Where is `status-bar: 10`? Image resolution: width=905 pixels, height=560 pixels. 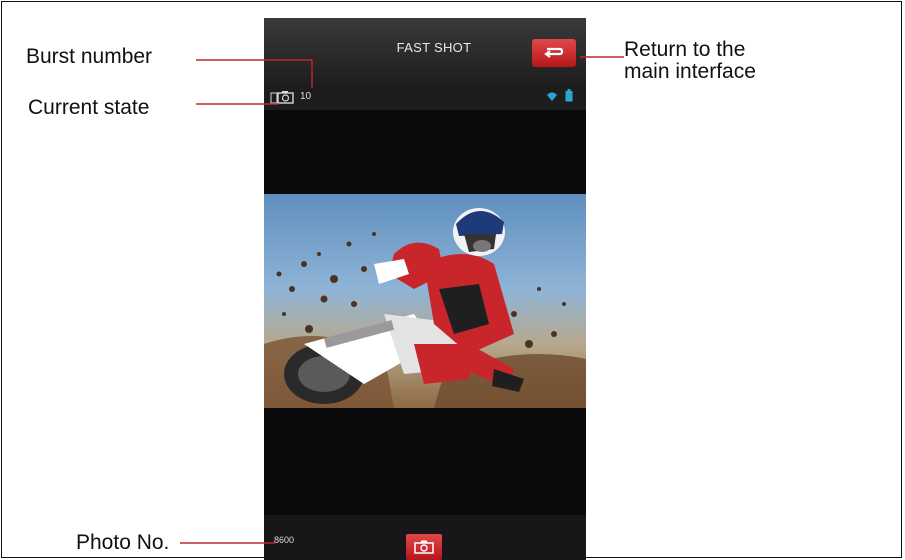 status-bar: 10 is located at coordinates (425, 96).